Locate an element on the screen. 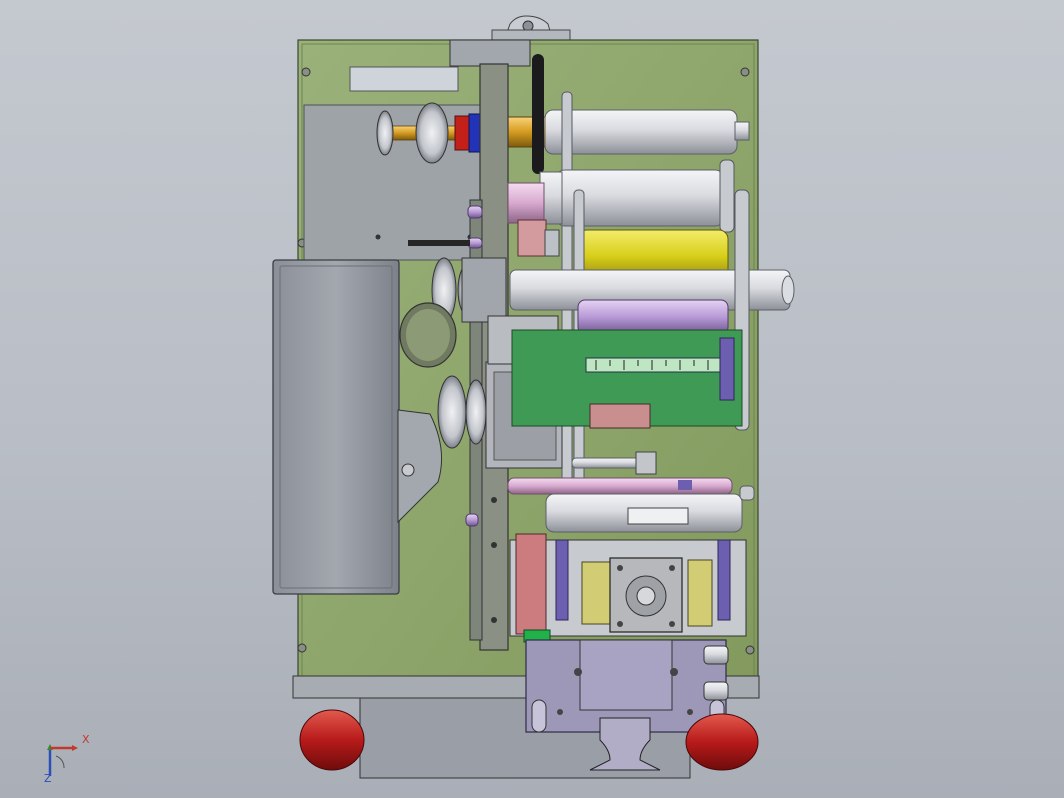 This screenshot has height=798, width=1064. top-clamp-block is located at coordinates (490, 53).